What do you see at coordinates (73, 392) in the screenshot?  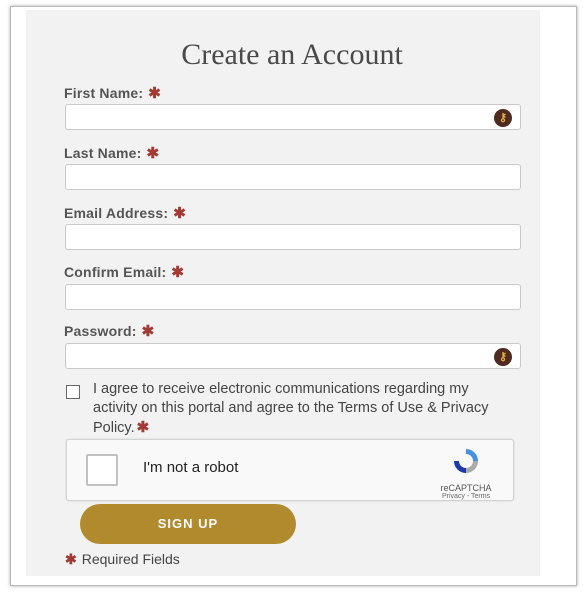 I see `agree-checkbox` at bounding box center [73, 392].